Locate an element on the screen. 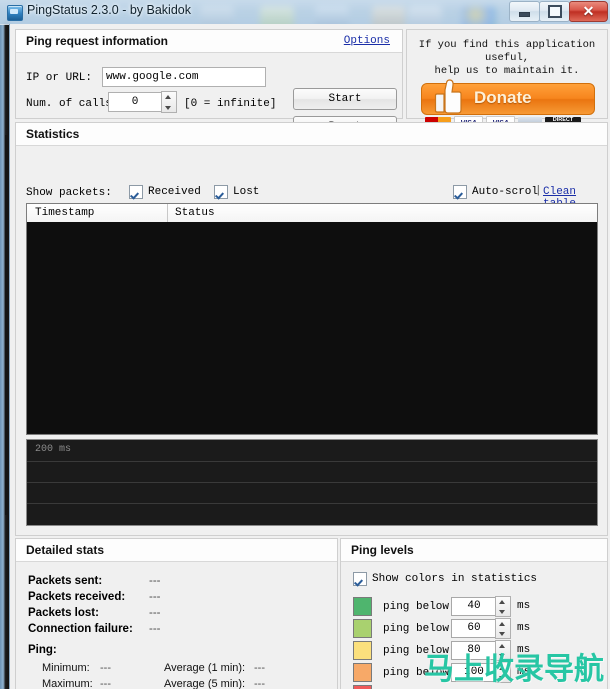  app-icon is located at coordinates (15, 13).